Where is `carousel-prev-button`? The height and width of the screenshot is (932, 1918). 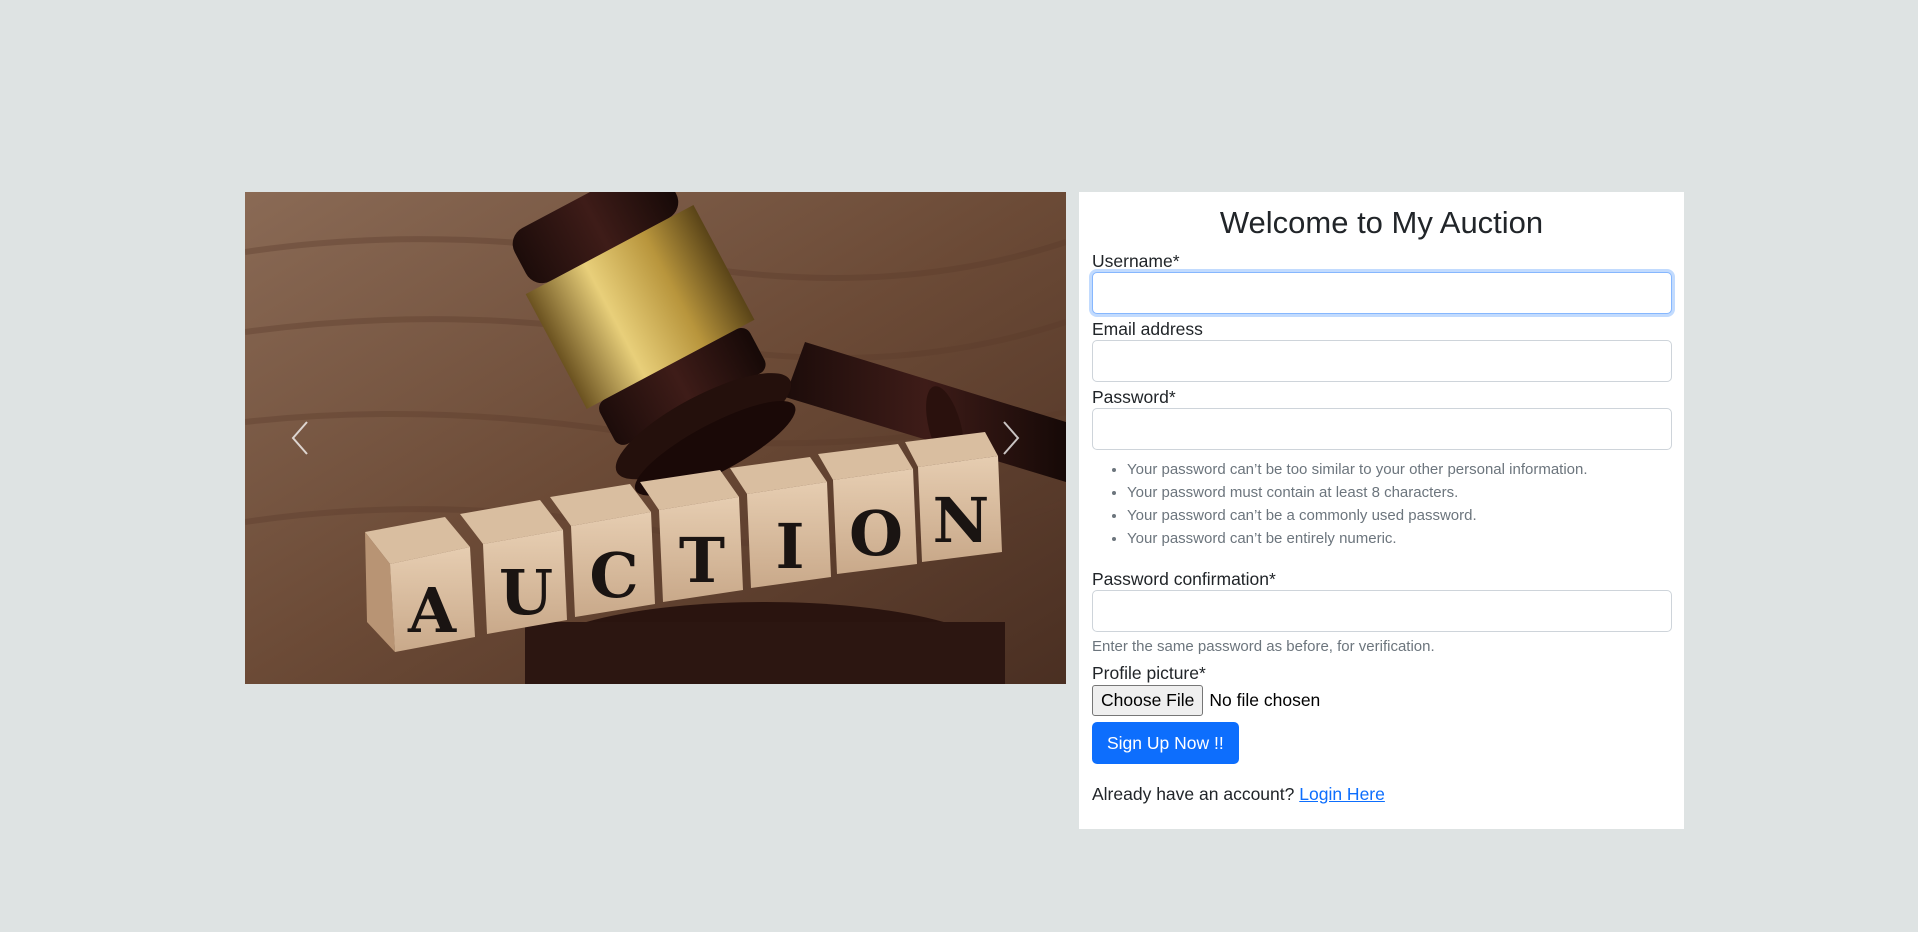 carousel-prev-button is located at coordinates (300, 438).